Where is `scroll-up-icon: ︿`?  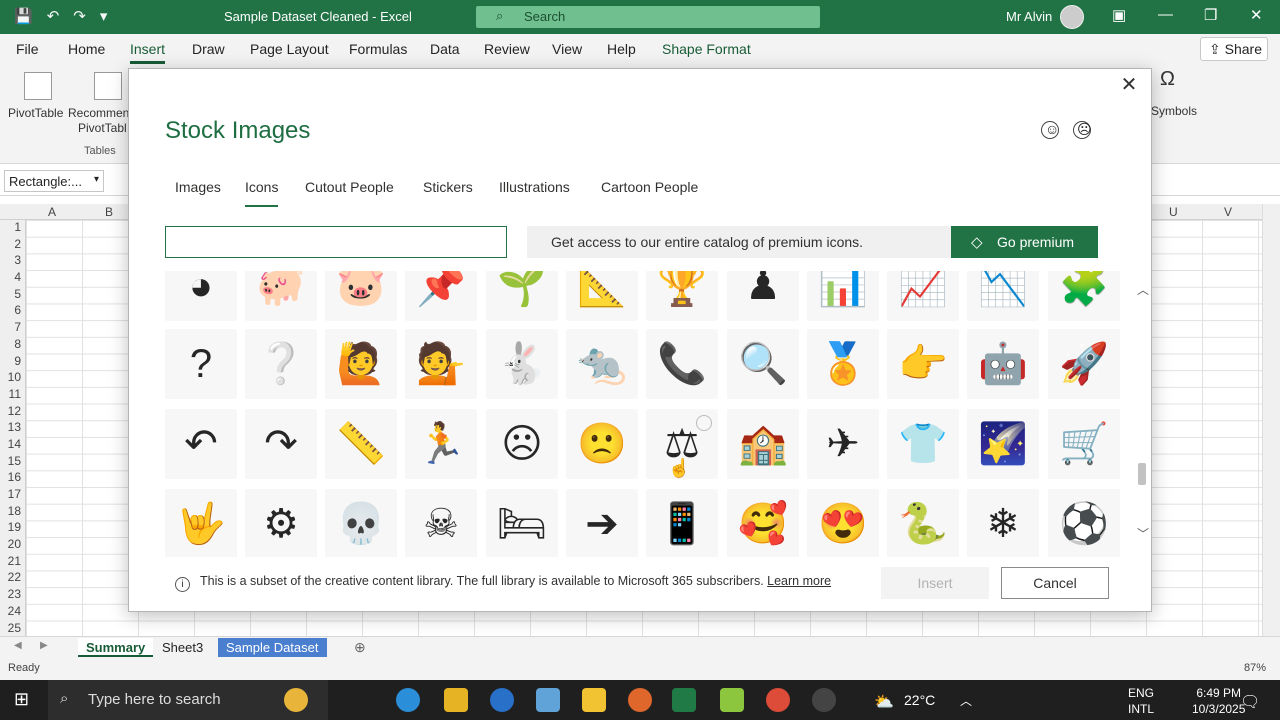 scroll-up-icon: ︿ is located at coordinates (1143, 289).